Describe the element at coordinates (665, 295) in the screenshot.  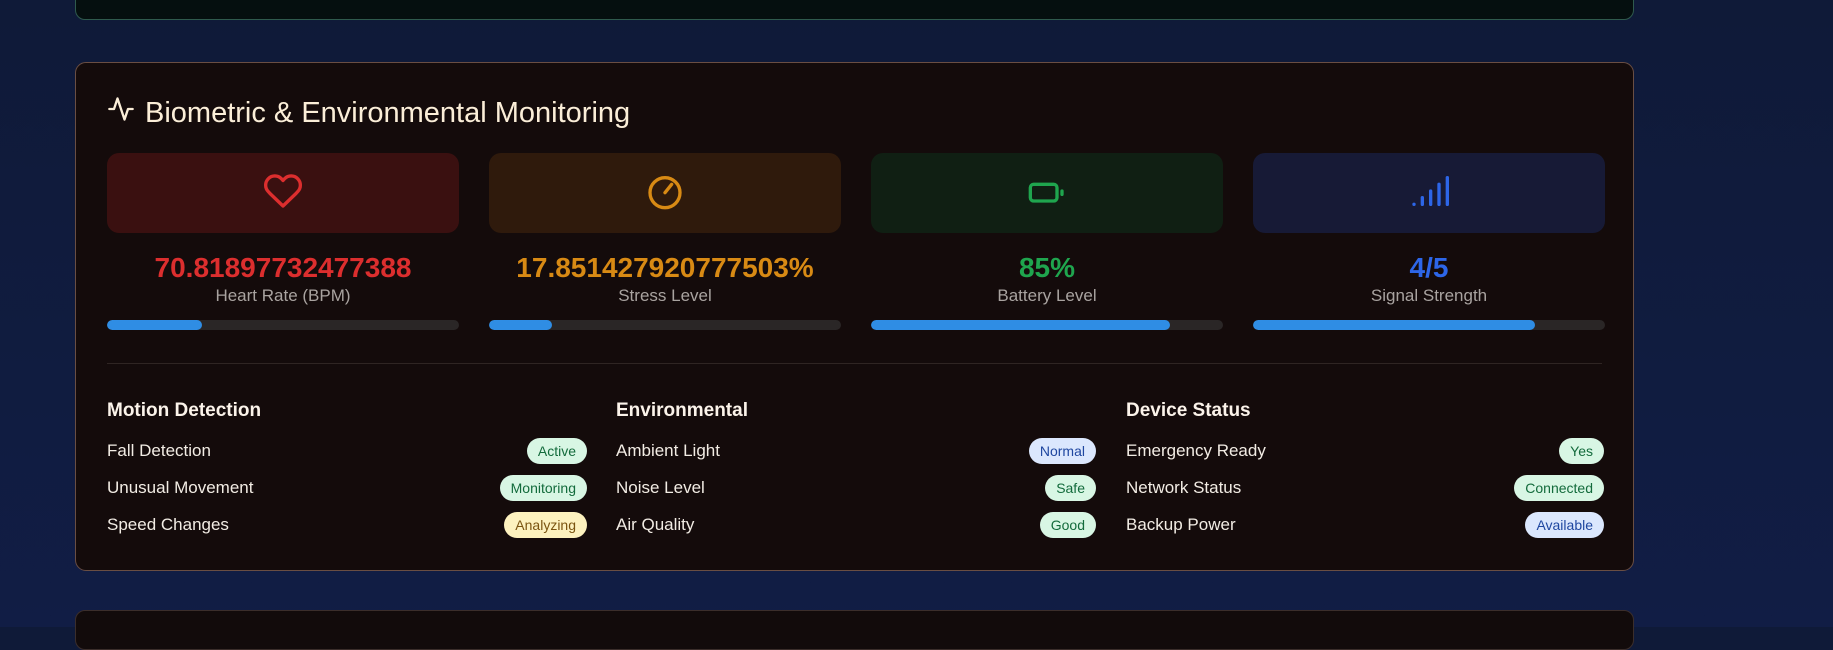
I see `metric-label: Stress Level` at that location.